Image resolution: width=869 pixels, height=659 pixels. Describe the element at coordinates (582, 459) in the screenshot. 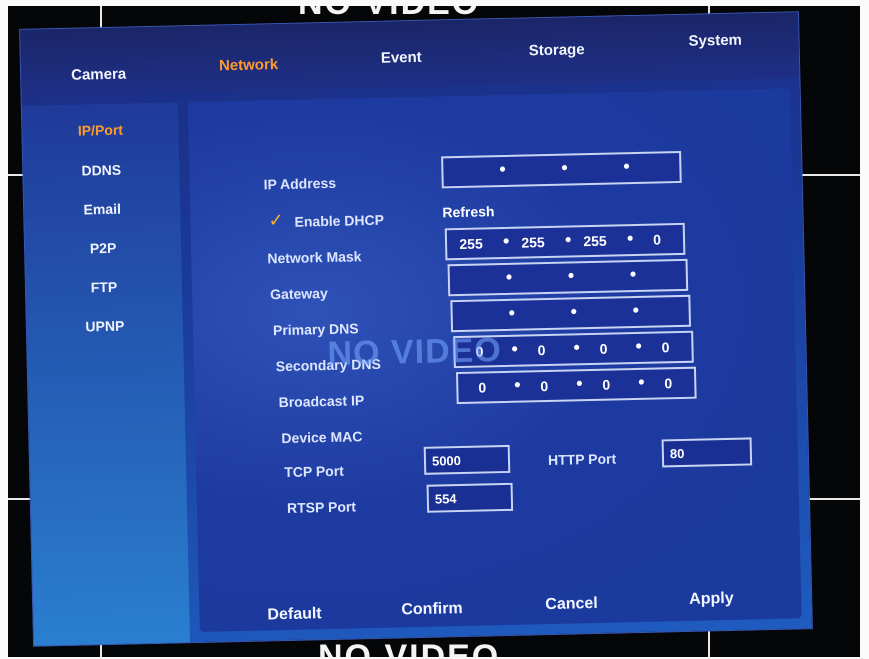

I see `http-port-label: HTTP Port` at that location.